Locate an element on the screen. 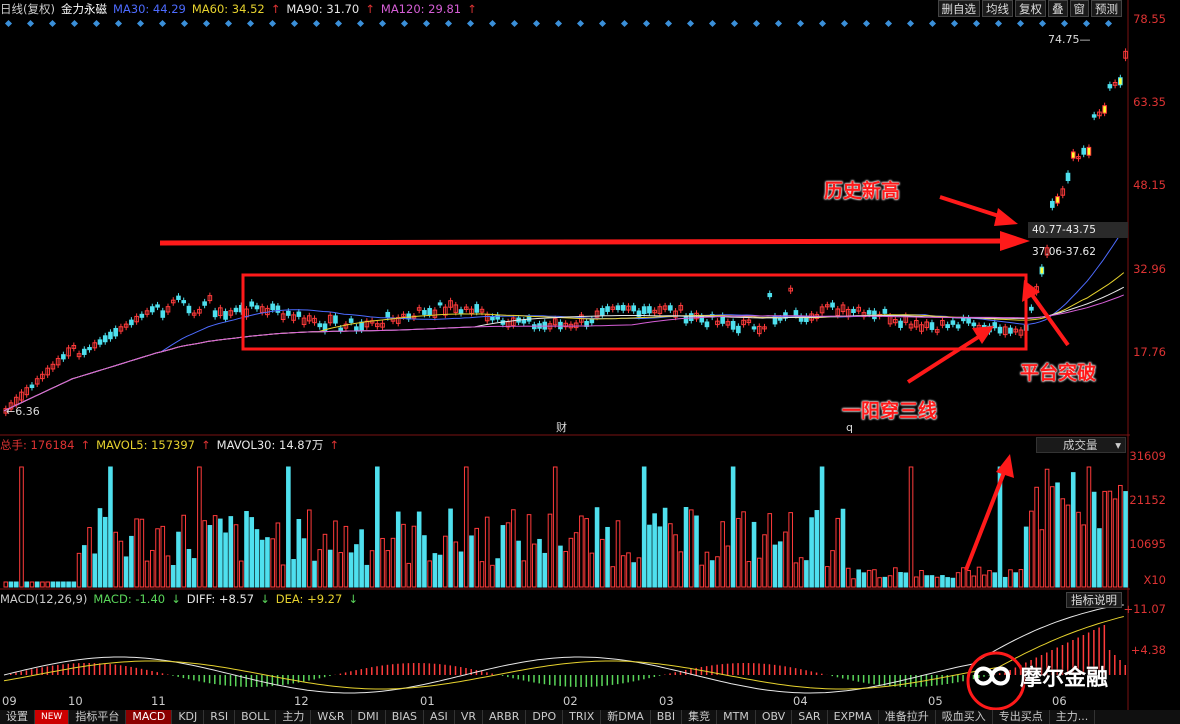  stock-name: 金力永磁 is located at coordinates (83, 9).